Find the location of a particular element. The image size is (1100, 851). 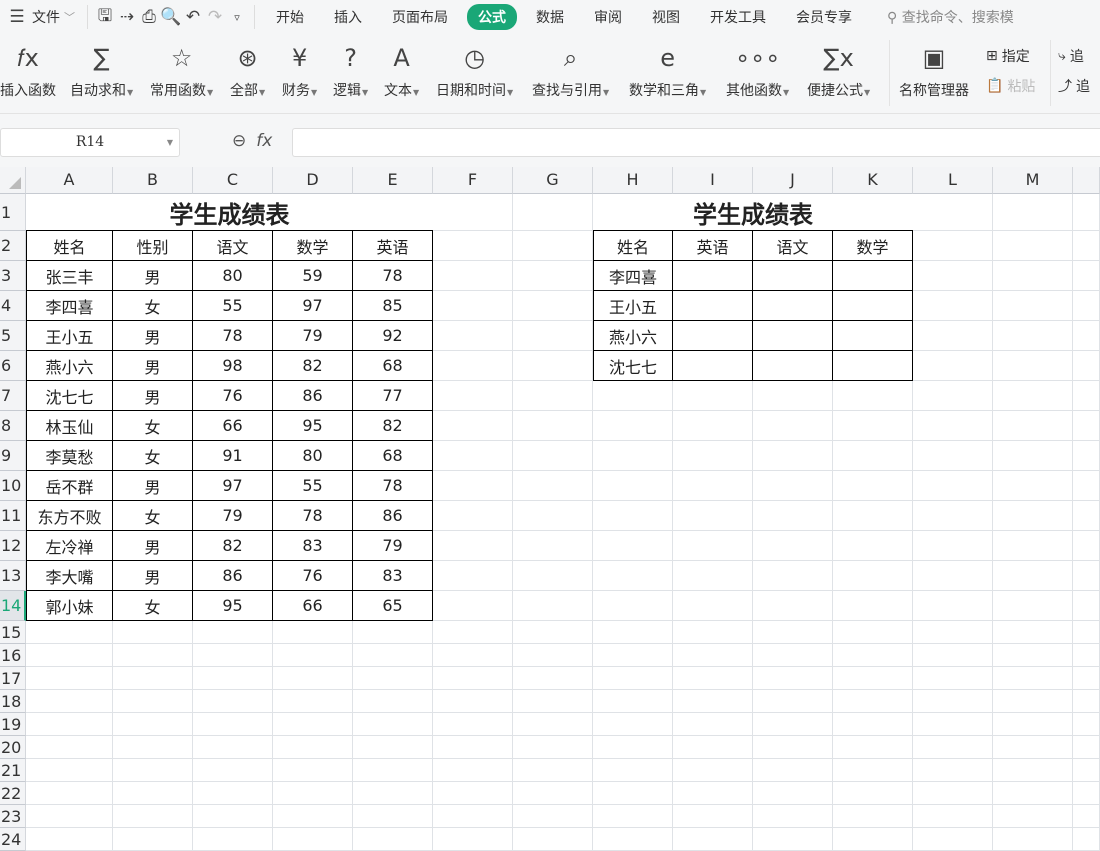

row-header-15: 15 is located at coordinates (13, 632).